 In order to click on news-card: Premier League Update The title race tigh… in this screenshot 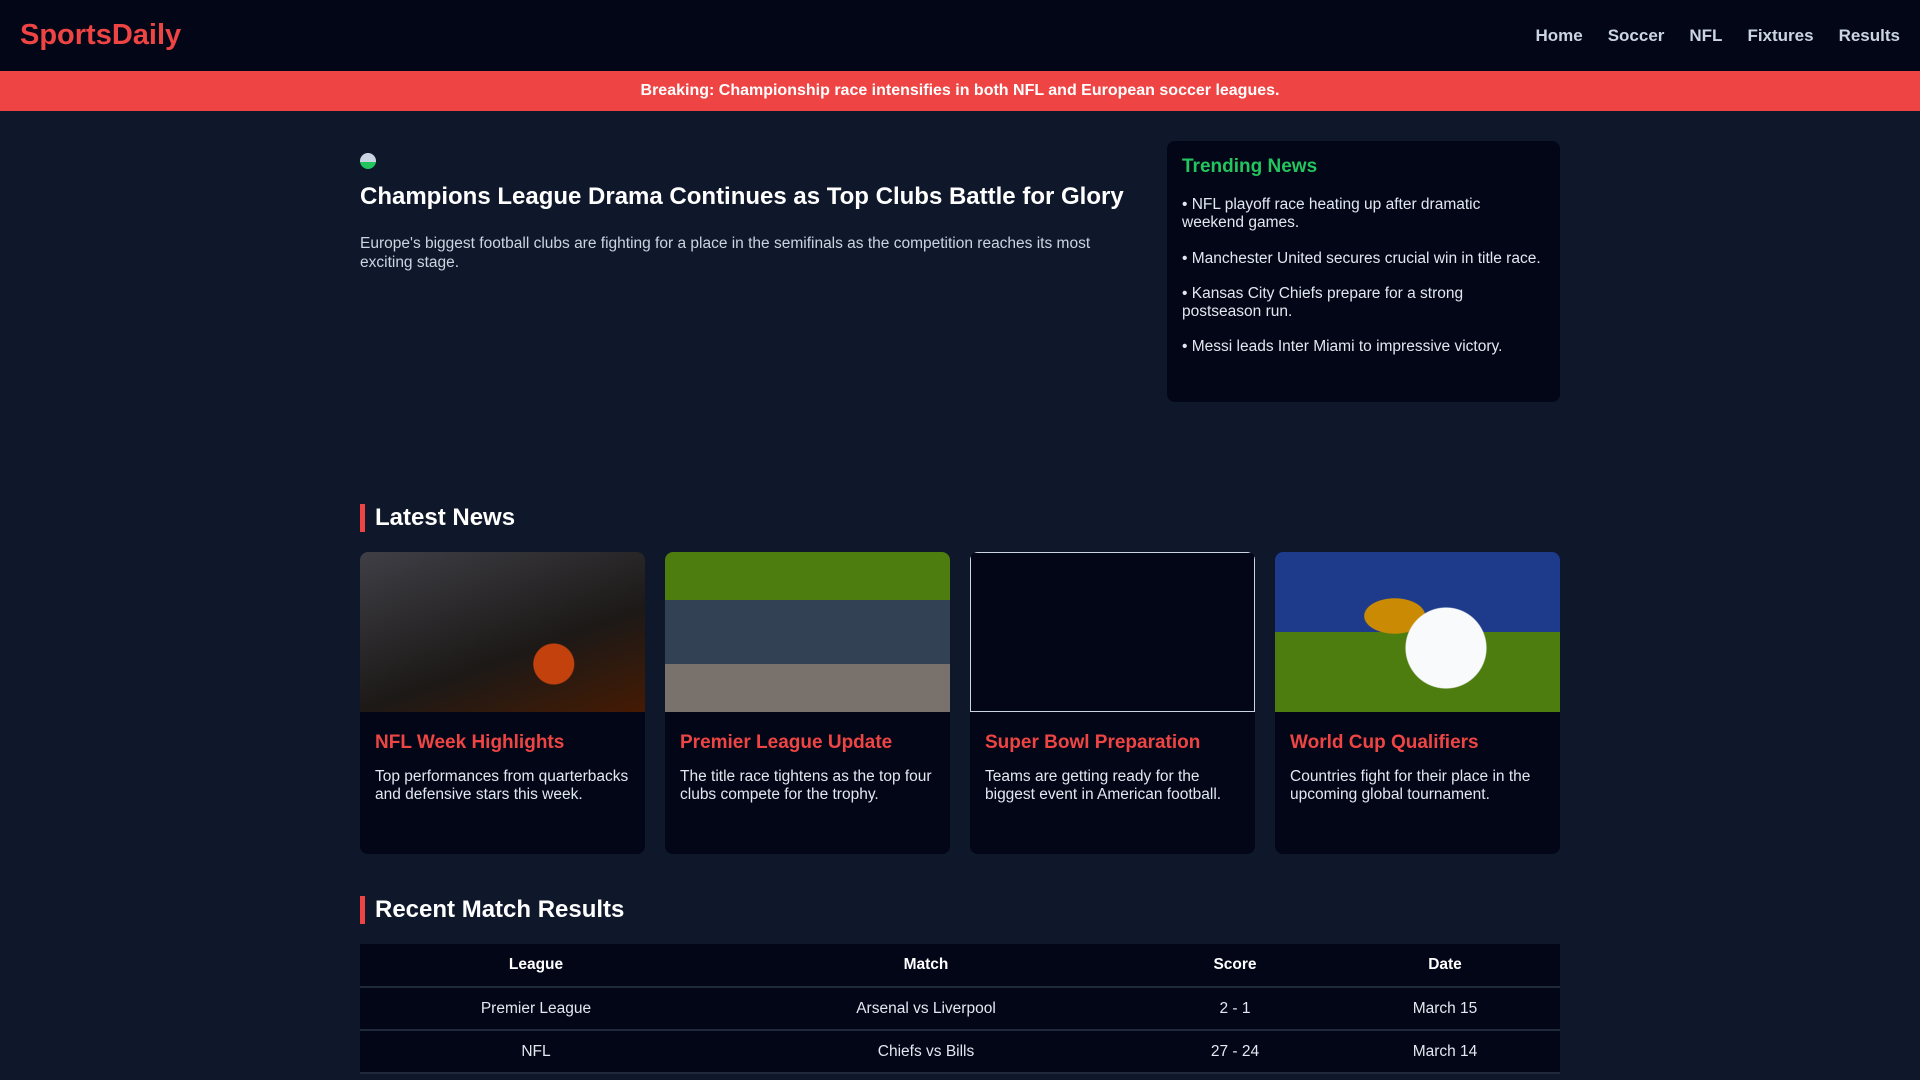, I will do `click(807, 703)`.